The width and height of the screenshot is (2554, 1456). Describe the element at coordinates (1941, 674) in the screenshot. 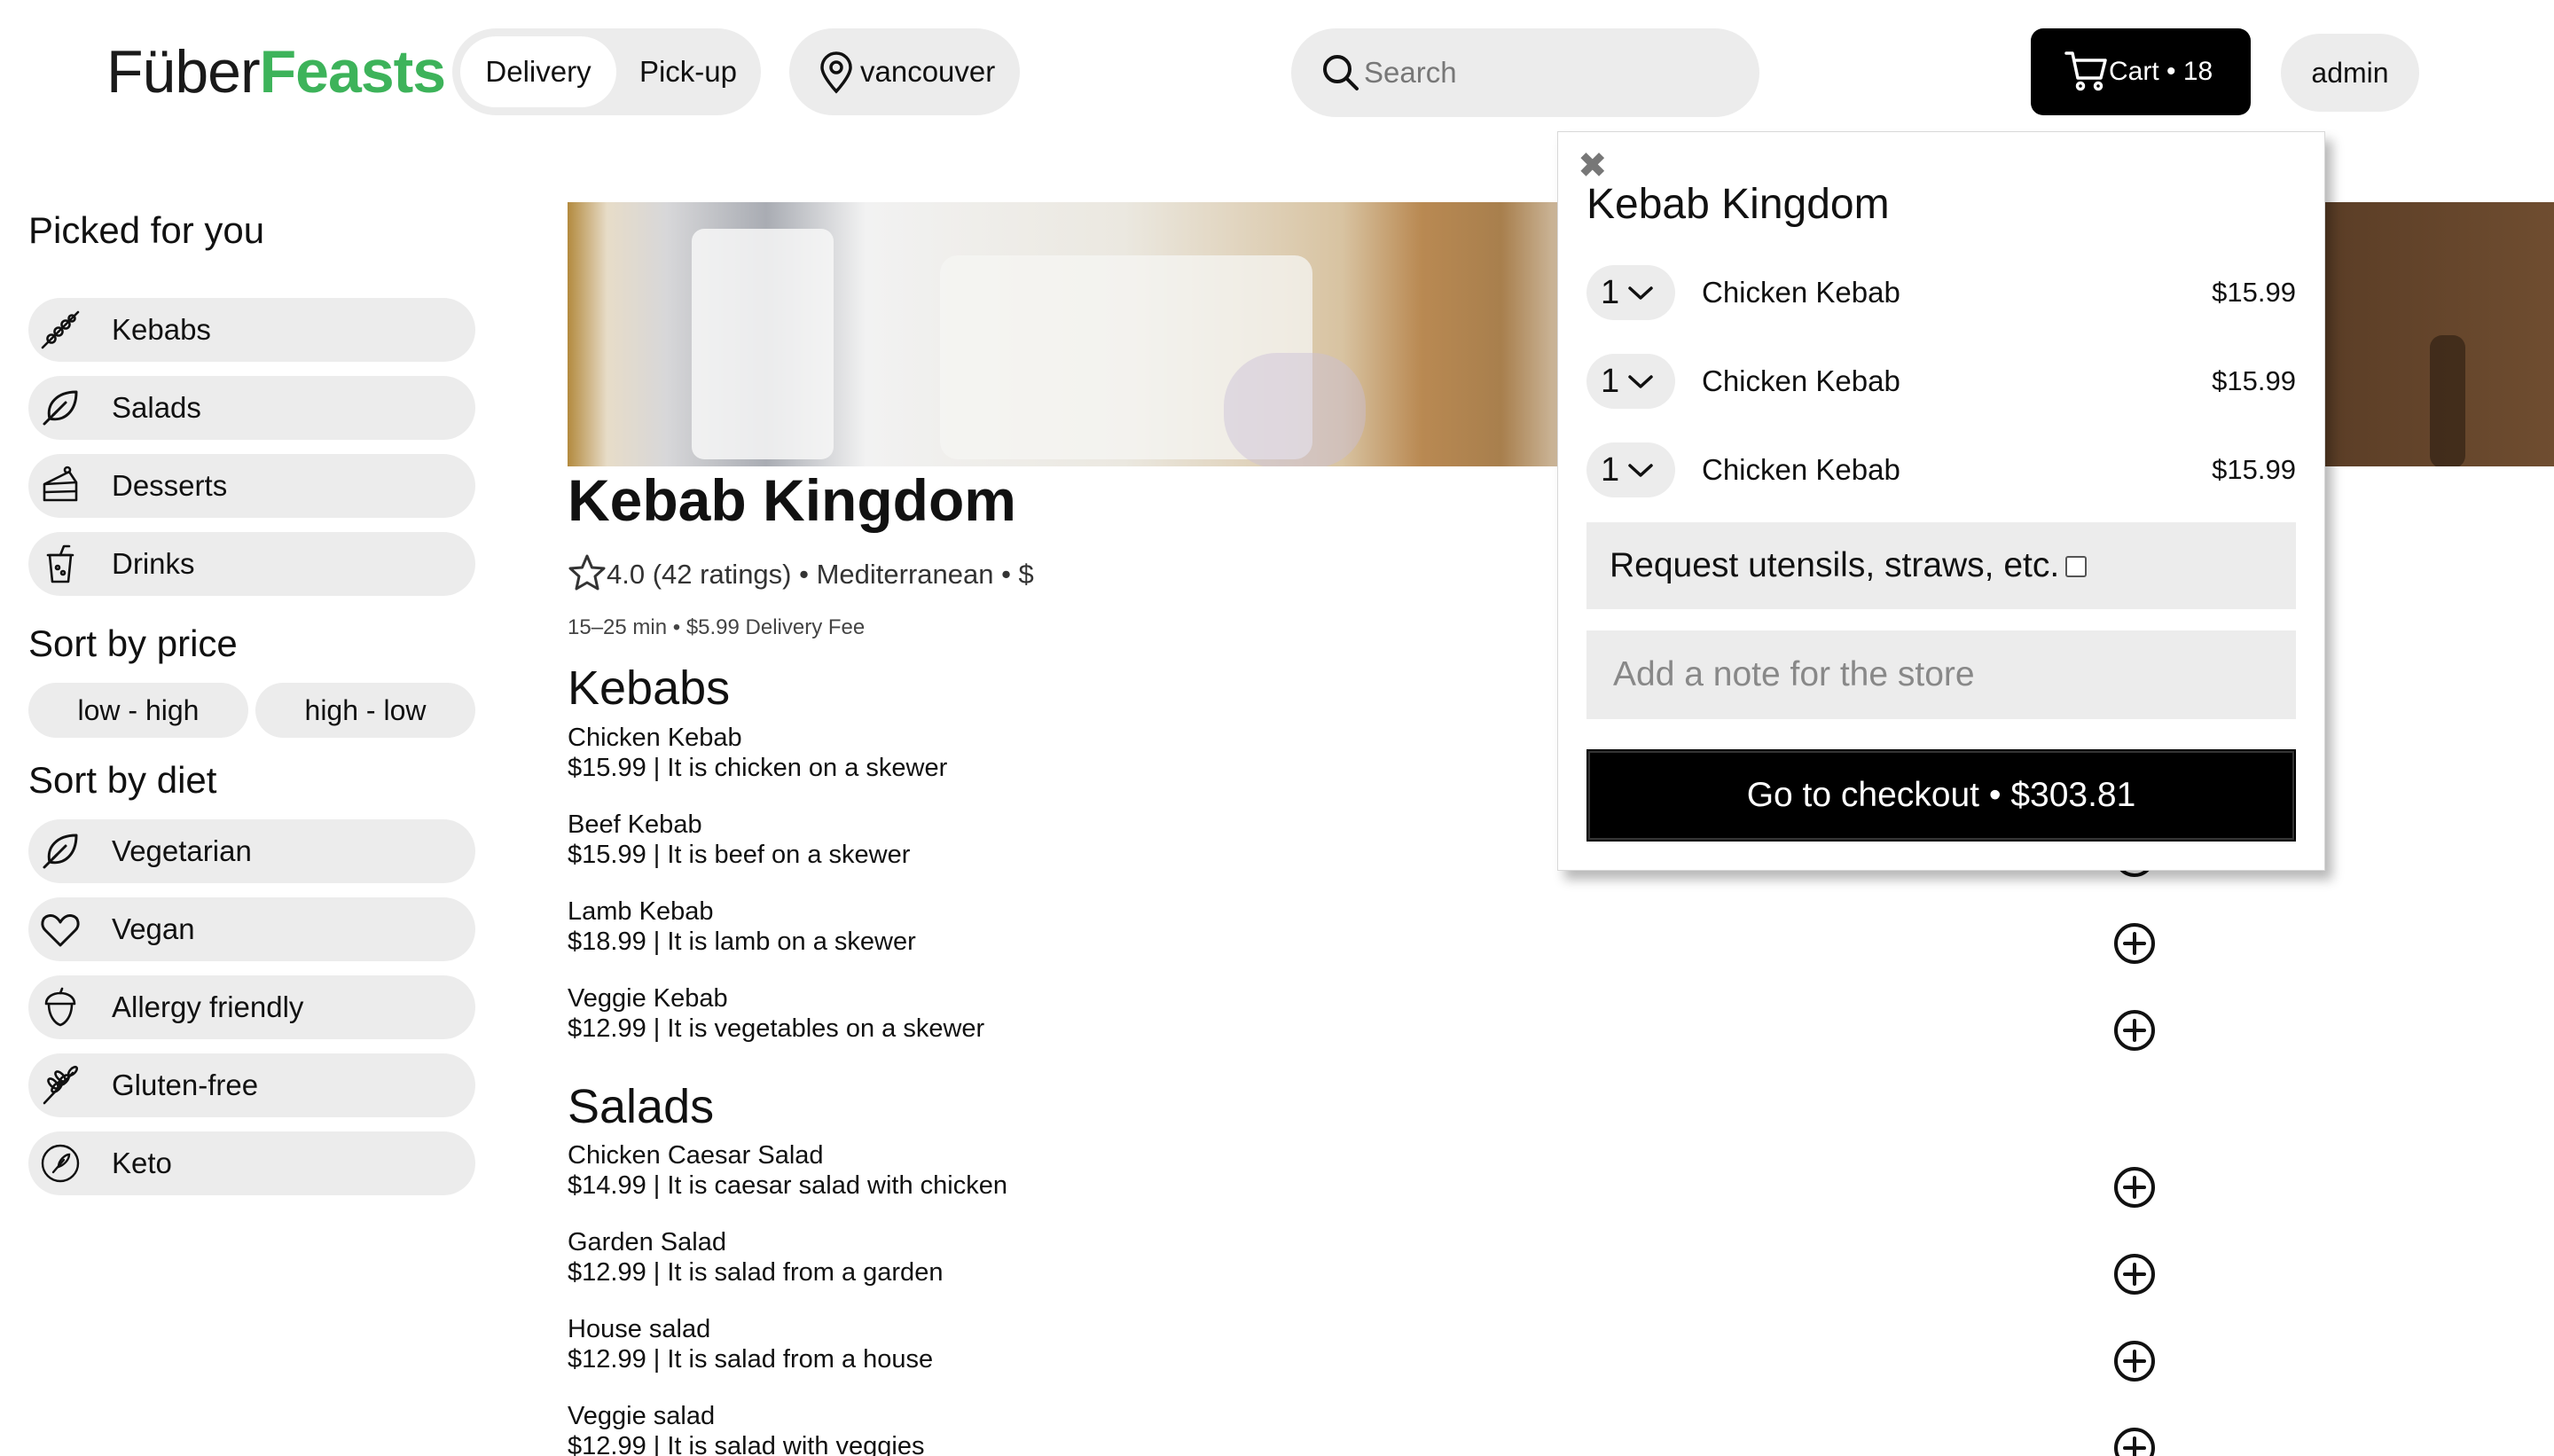

I see `store-note-input` at that location.